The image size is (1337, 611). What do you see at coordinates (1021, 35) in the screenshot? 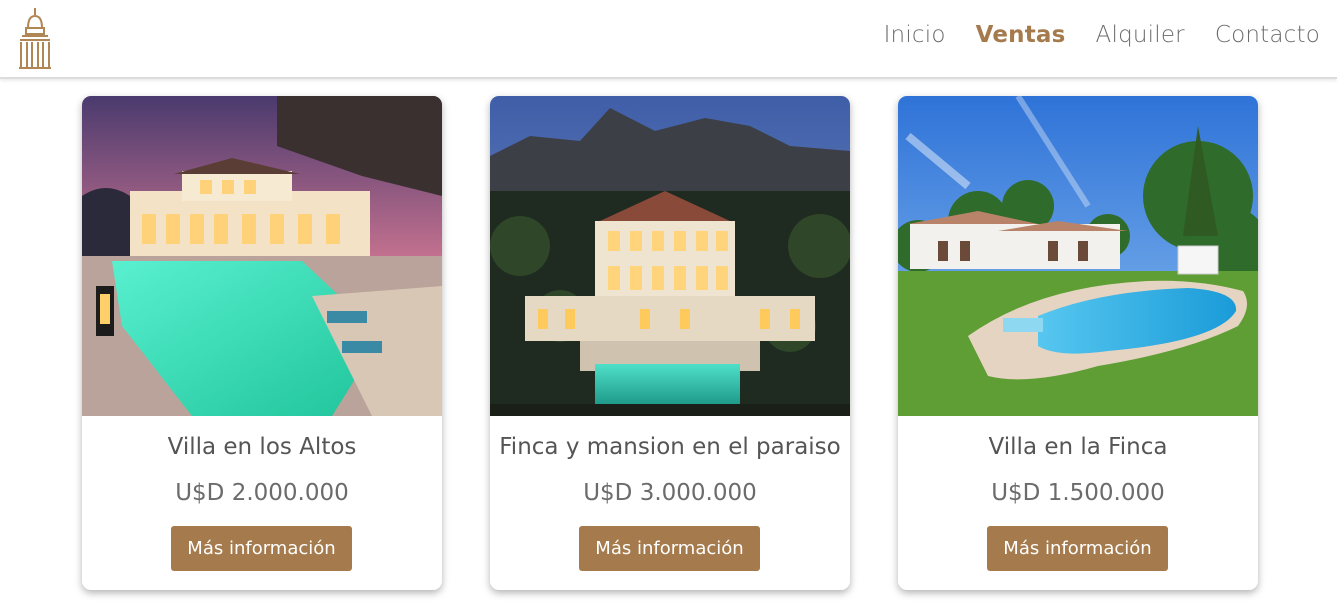
I see `nav-ventas: Ventas` at bounding box center [1021, 35].